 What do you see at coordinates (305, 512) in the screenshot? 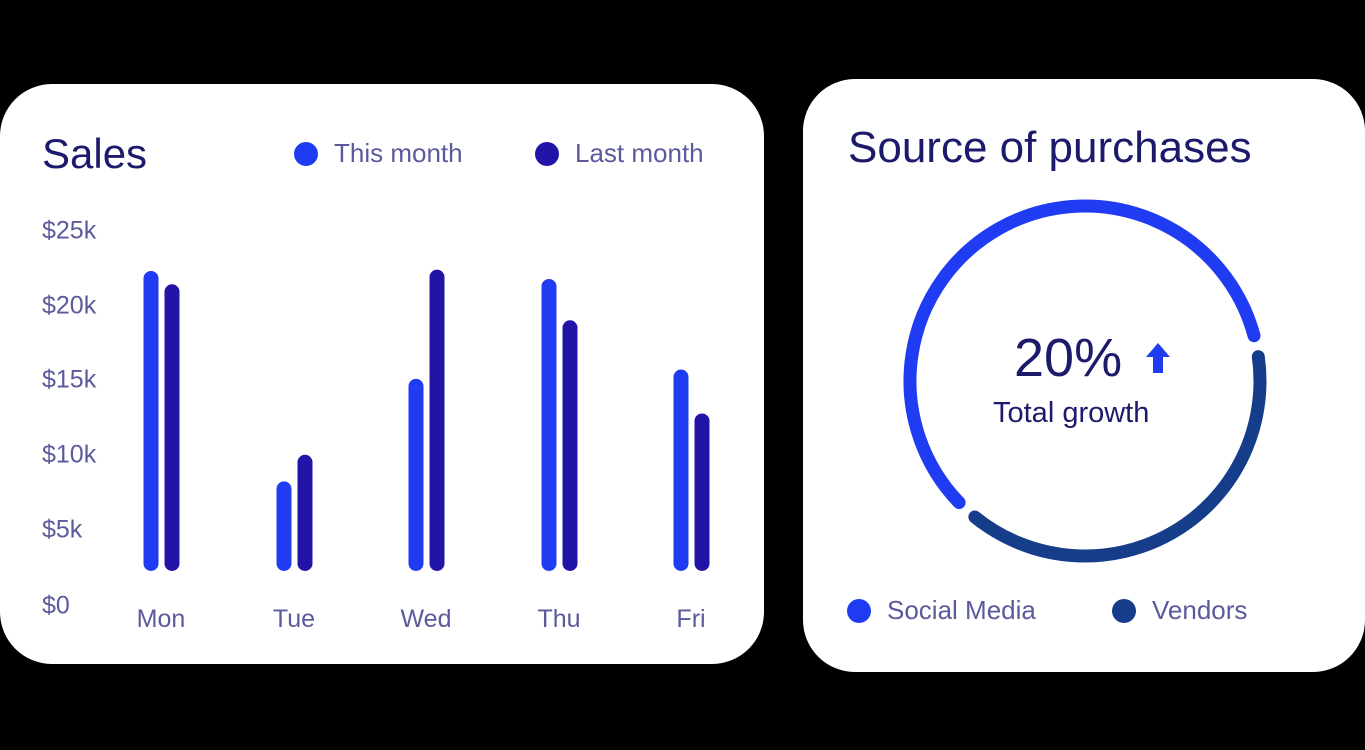
I see `bar-last-month-tue` at bounding box center [305, 512].